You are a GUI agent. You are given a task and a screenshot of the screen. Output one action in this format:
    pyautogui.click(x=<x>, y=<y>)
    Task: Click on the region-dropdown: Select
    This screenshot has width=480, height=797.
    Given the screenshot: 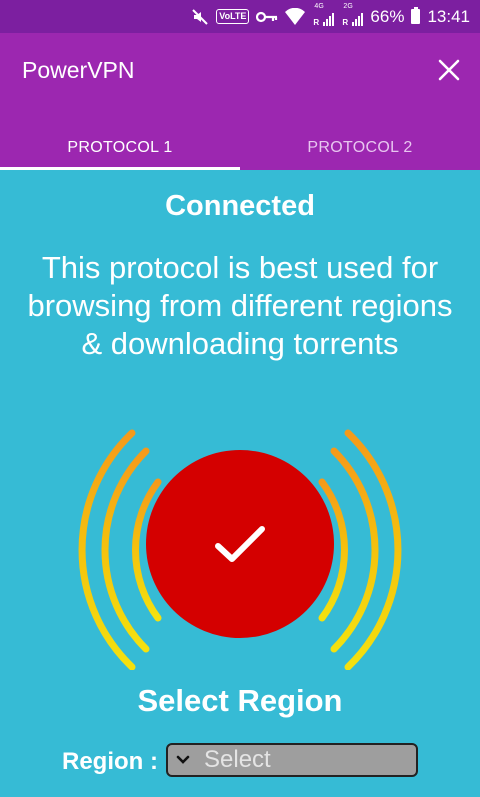 What is the action you would take?
    pyautogui.click(x=292, y=760)
    